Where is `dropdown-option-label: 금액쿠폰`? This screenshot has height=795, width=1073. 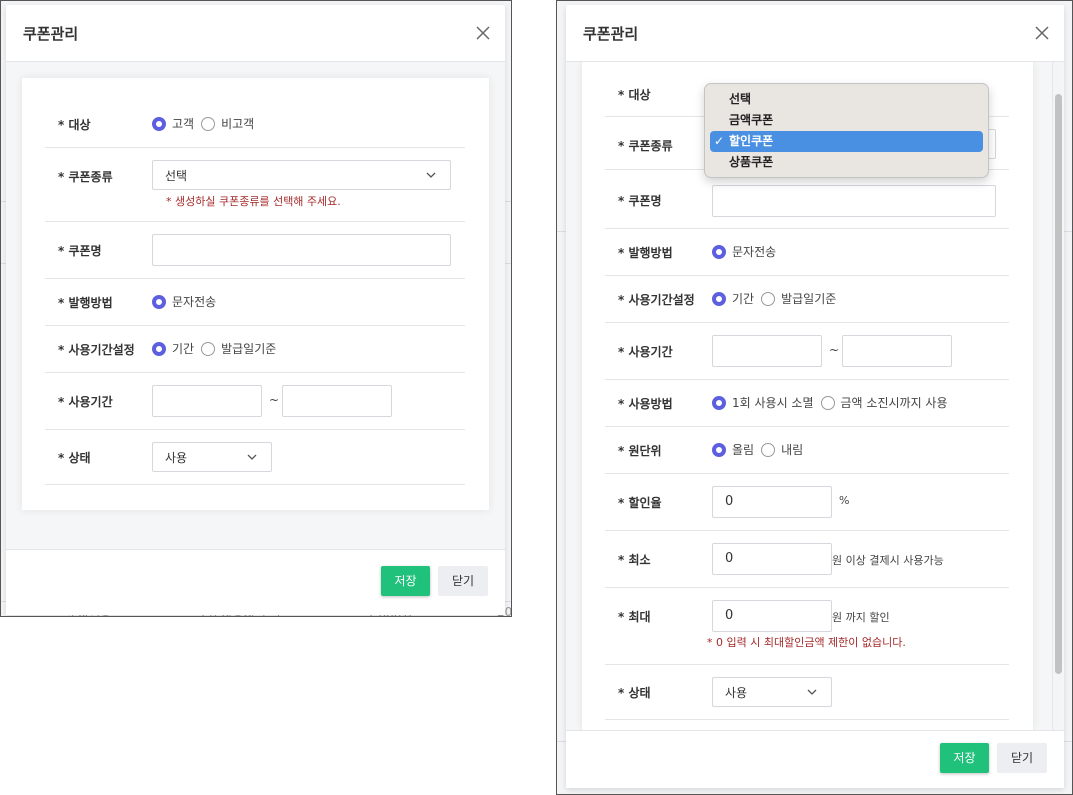 dropdown-option-label: 금액쿠폰 is located at coordinates (751, 120).